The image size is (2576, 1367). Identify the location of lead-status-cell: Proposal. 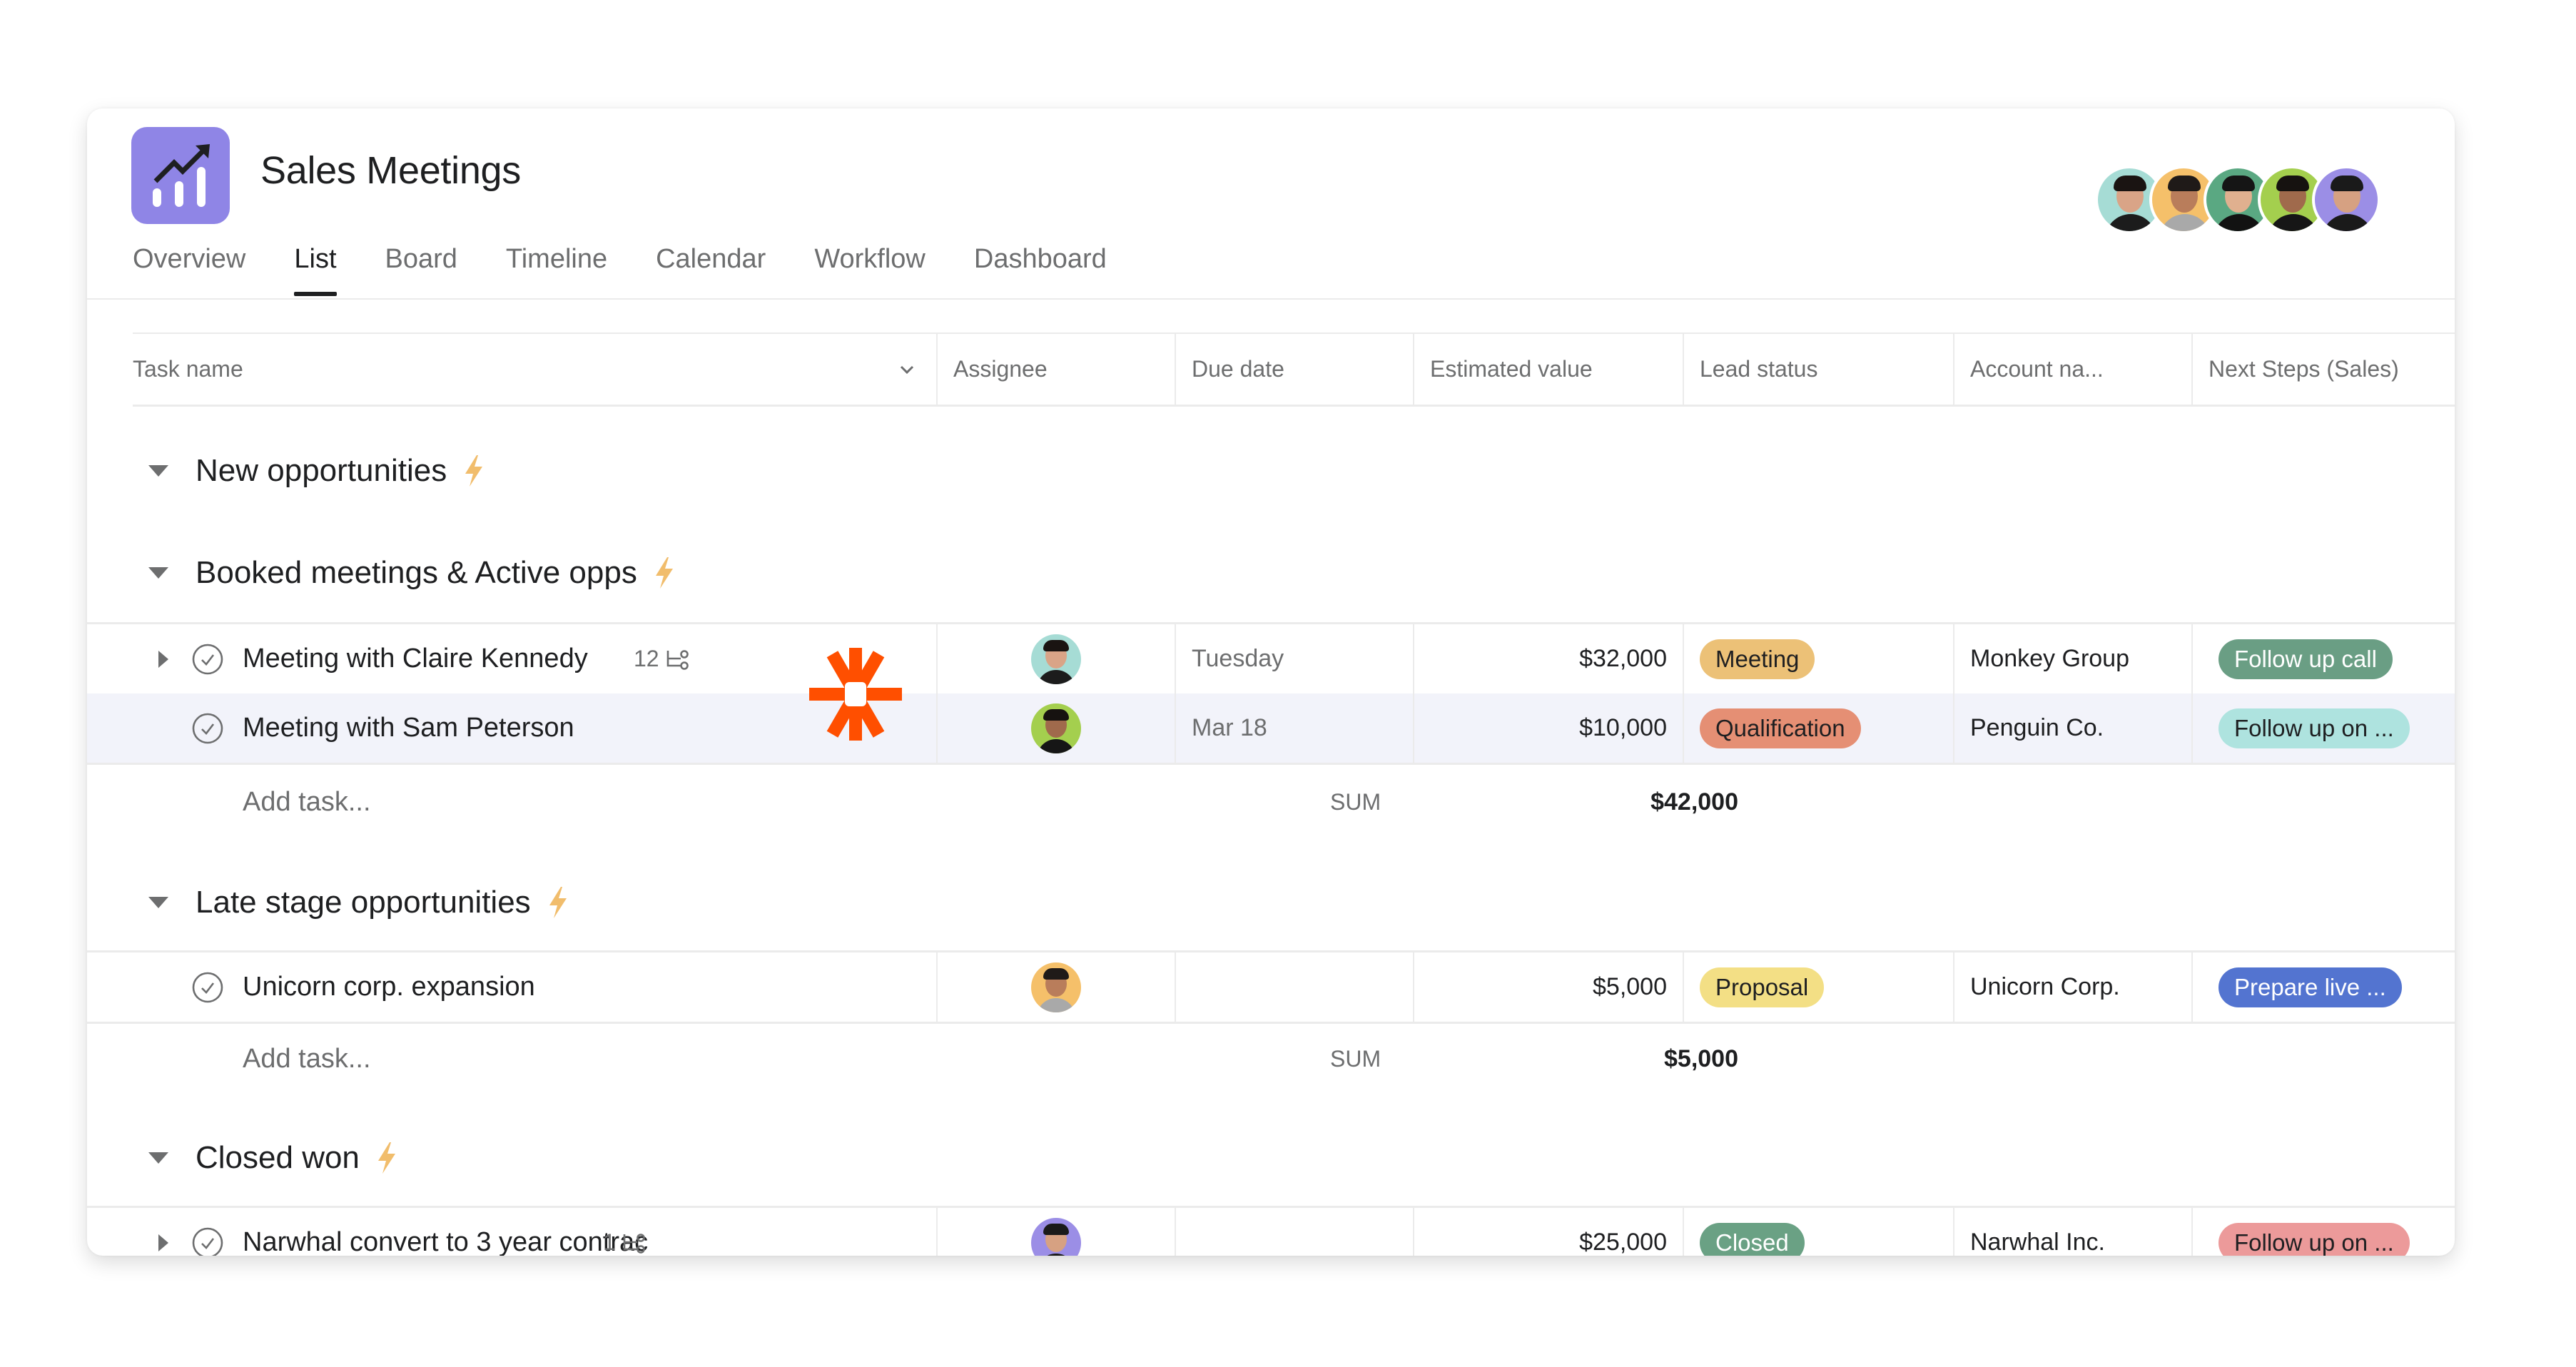
(1818, 987).